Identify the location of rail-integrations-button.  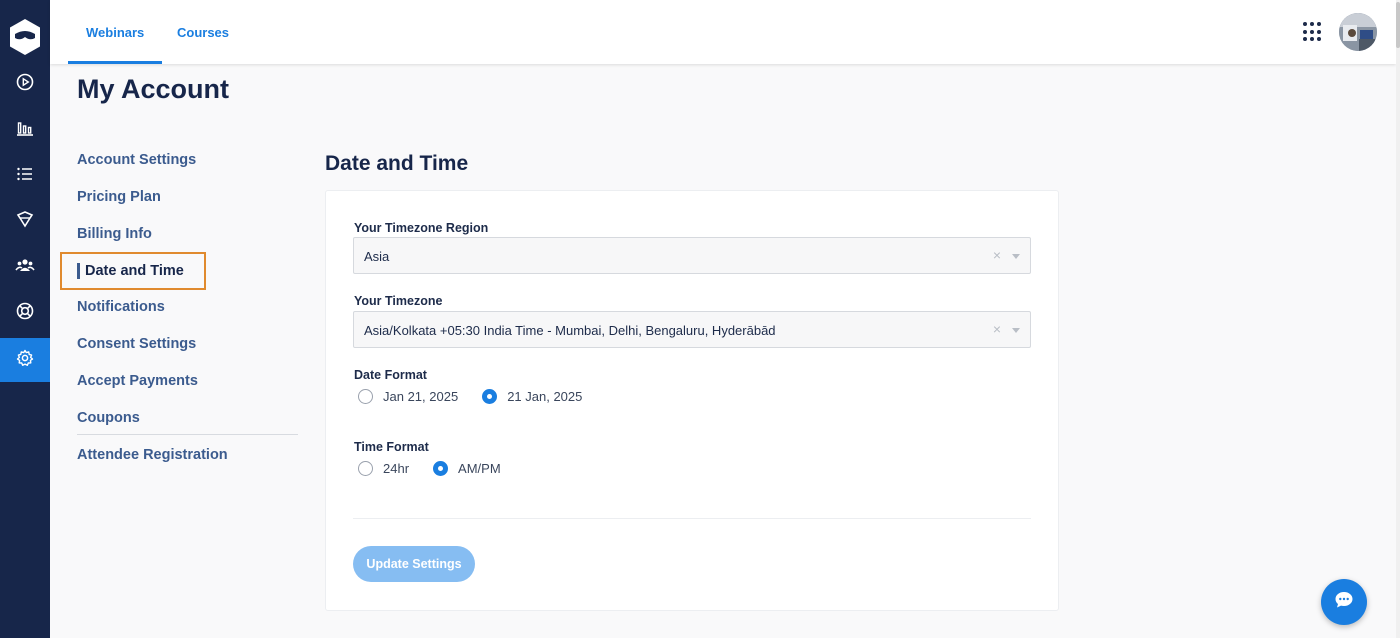
(25, 221).